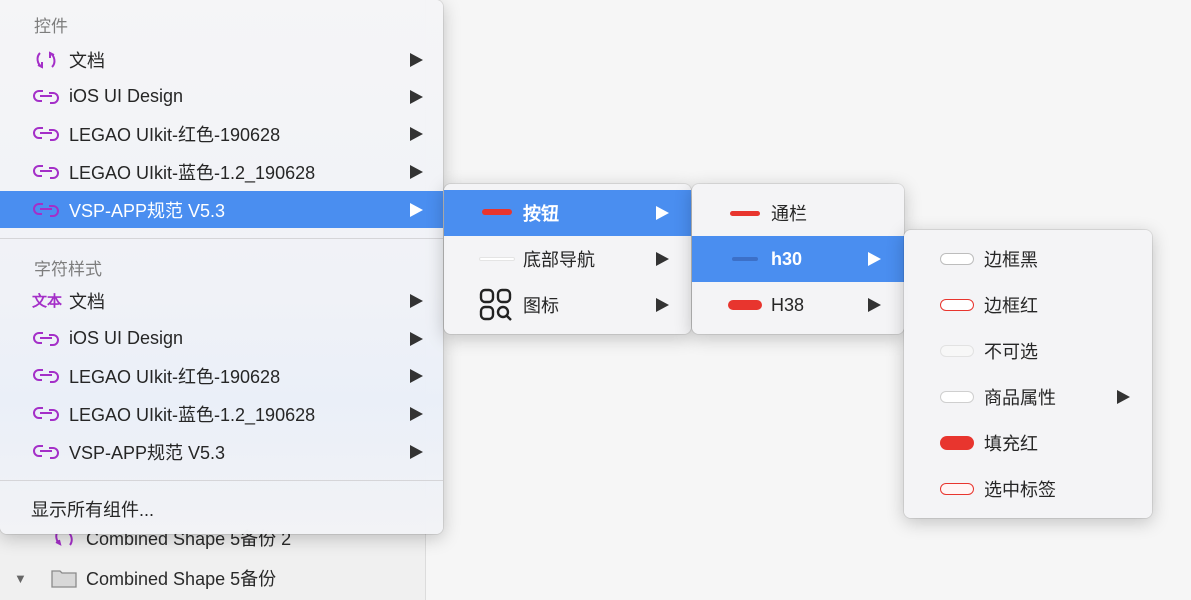  I want to click on grid-search-icon, so click(496, 305).